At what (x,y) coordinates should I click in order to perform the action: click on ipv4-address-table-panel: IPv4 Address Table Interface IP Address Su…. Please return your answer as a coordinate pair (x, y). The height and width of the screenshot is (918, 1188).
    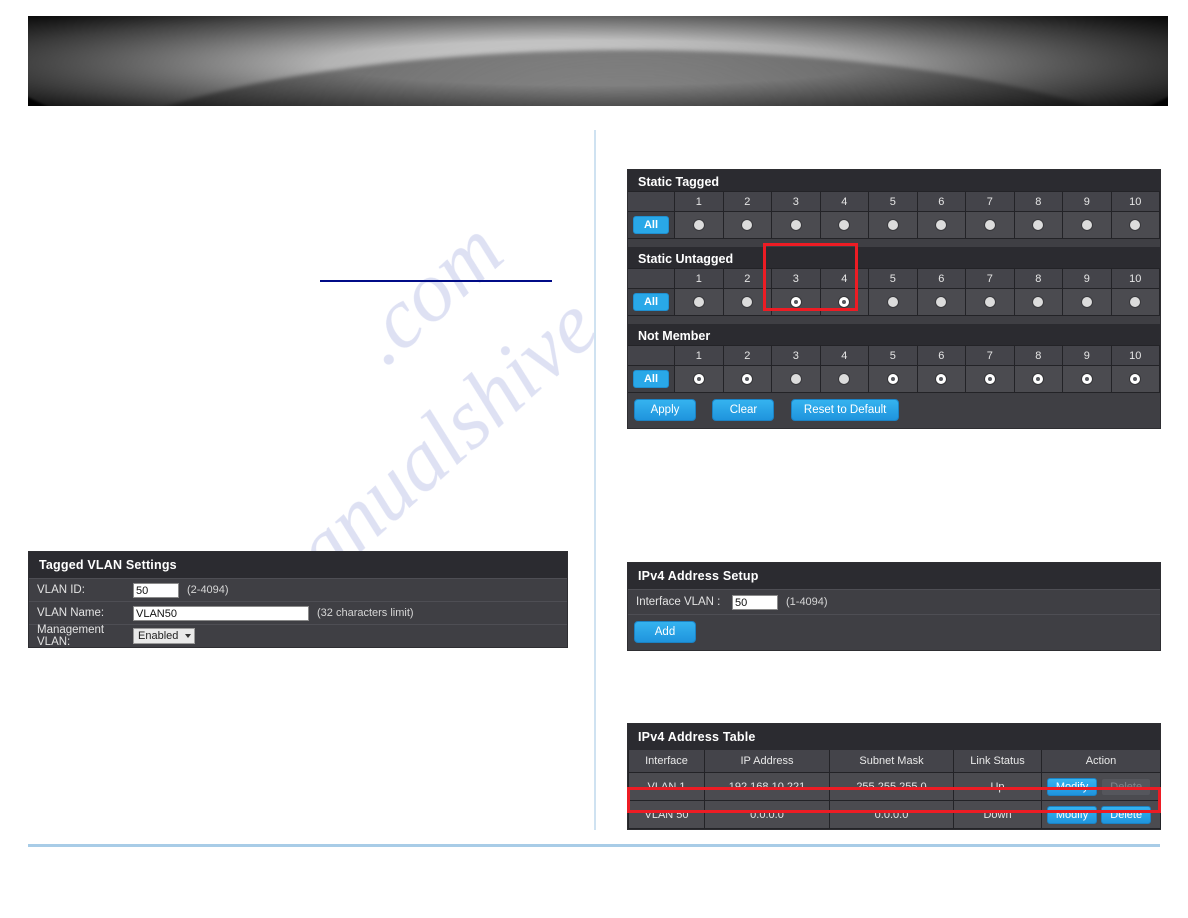
    Looking at the image, I should click on (894, 776).